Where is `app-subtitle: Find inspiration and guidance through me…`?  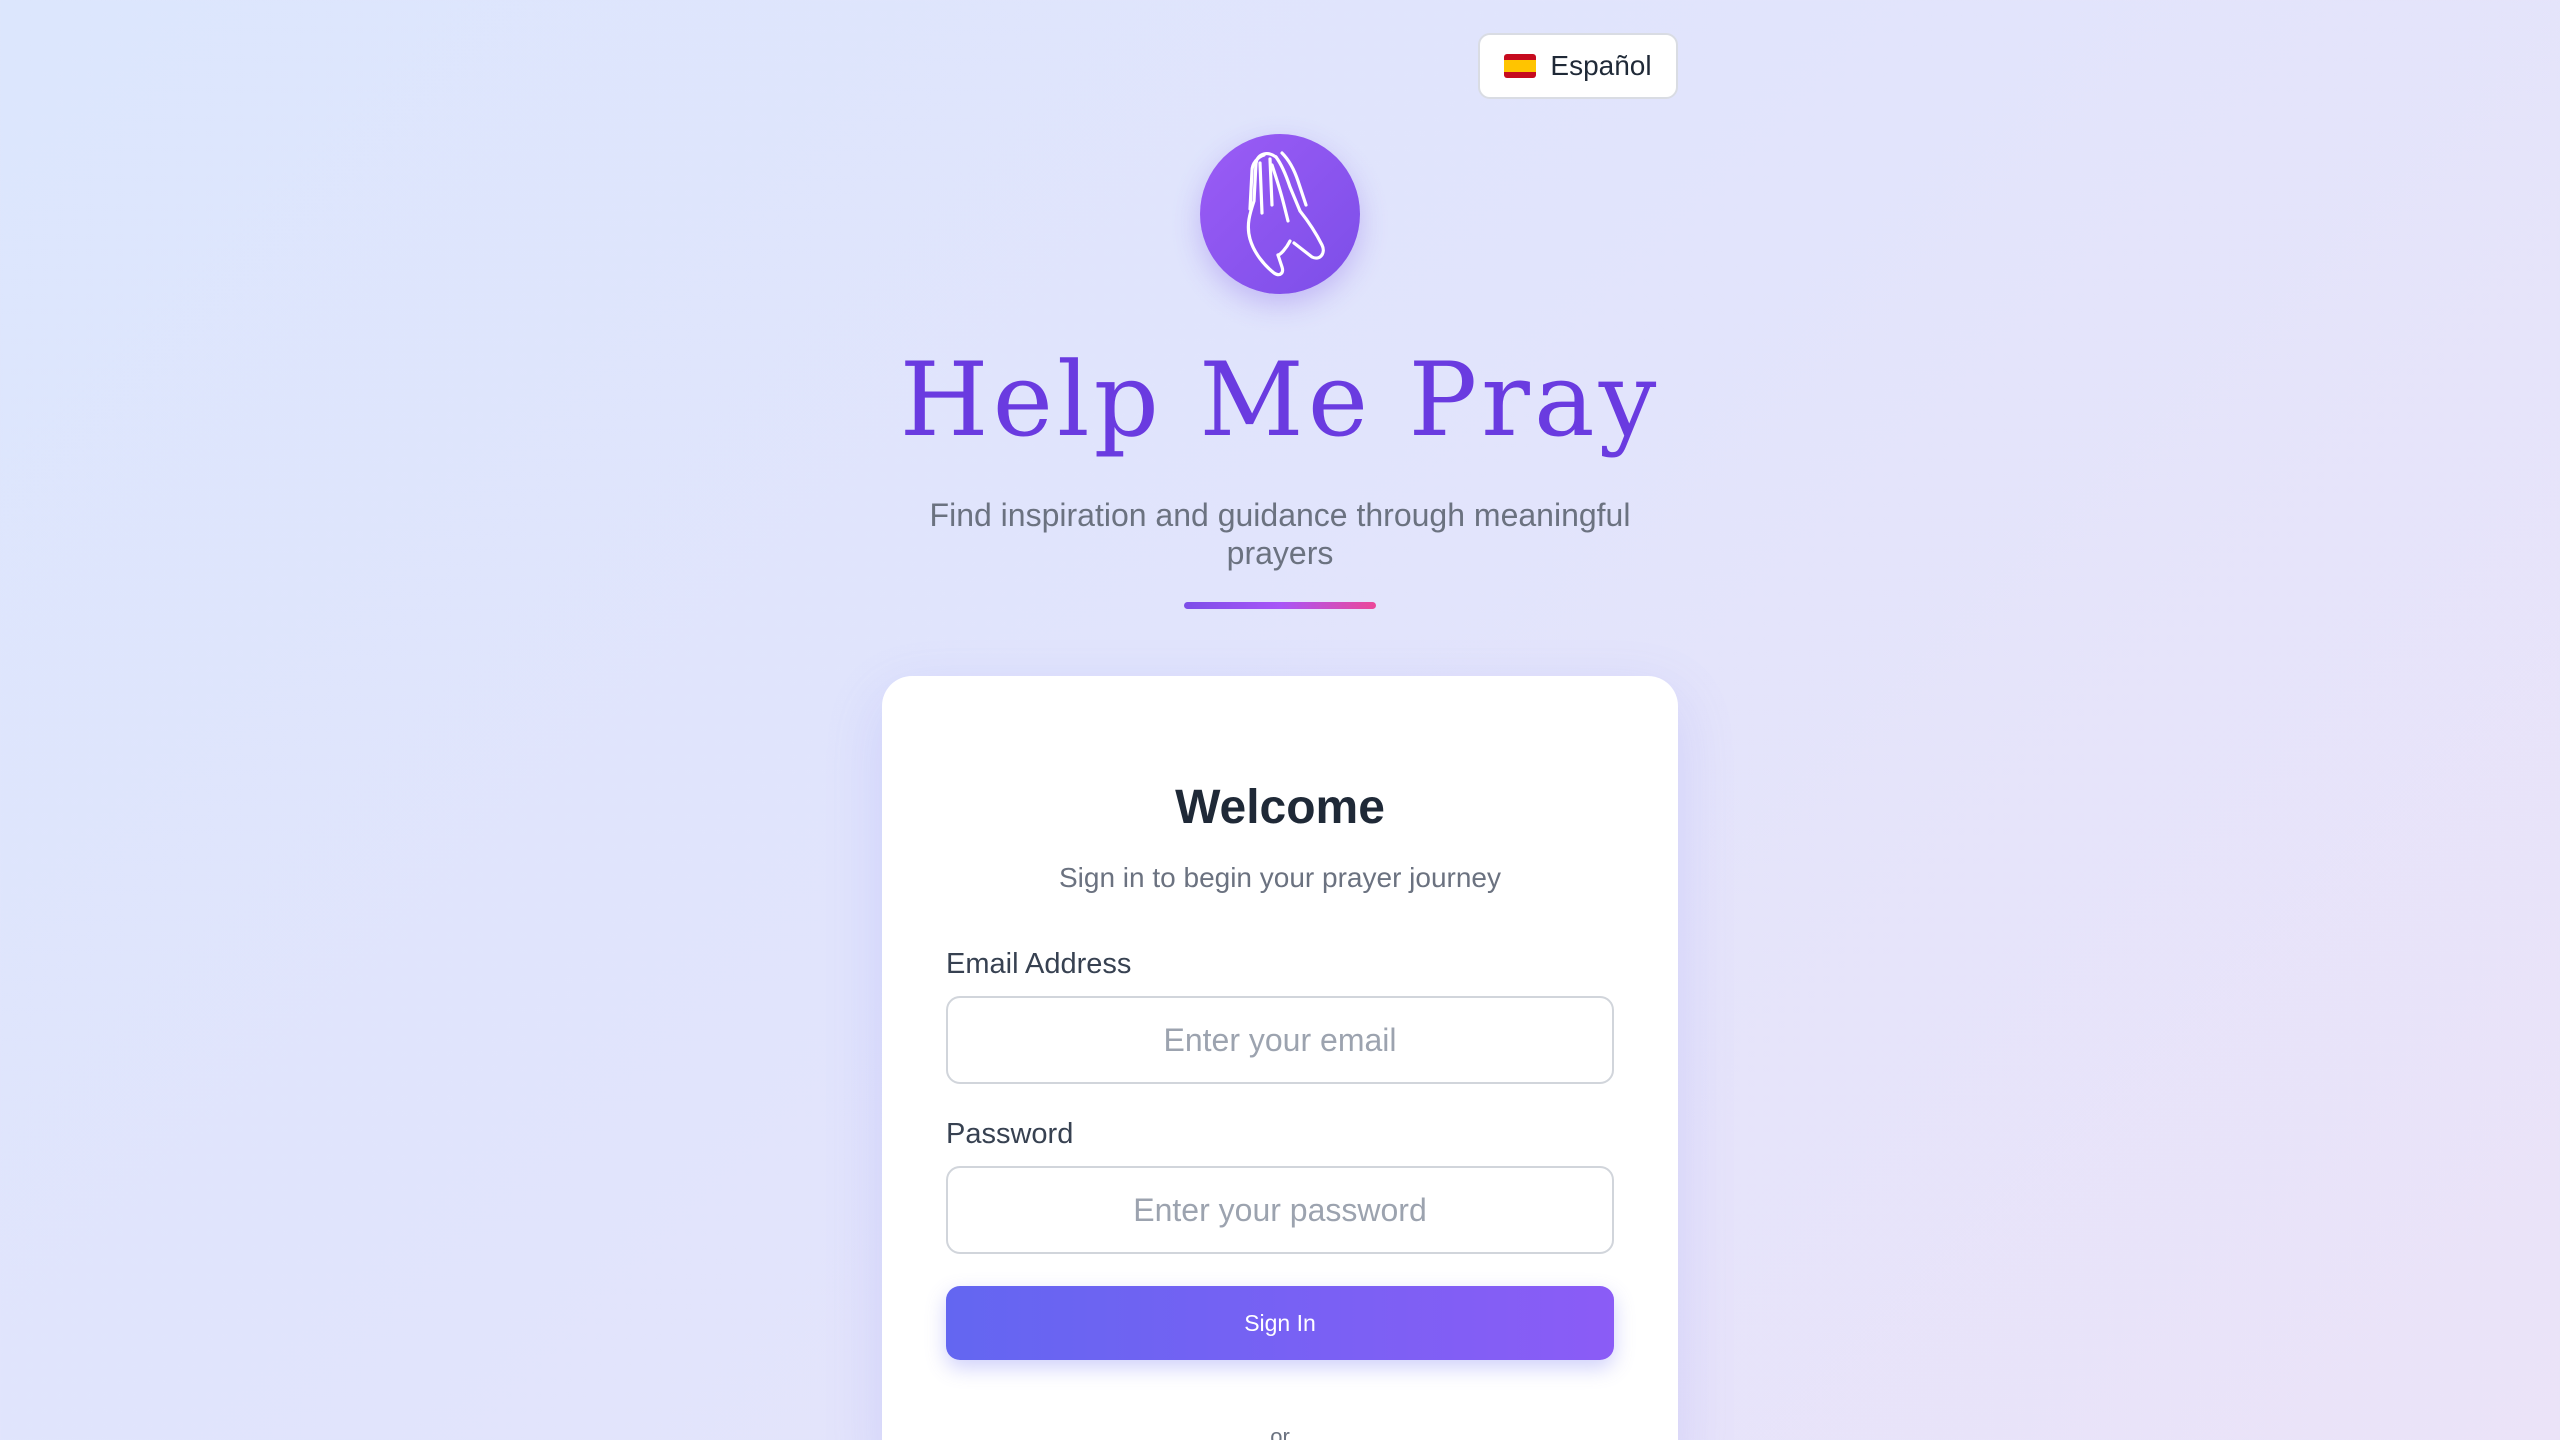 app-subtitle: Find inspiration and guidance through me… is located at coordinates (1280, 534).